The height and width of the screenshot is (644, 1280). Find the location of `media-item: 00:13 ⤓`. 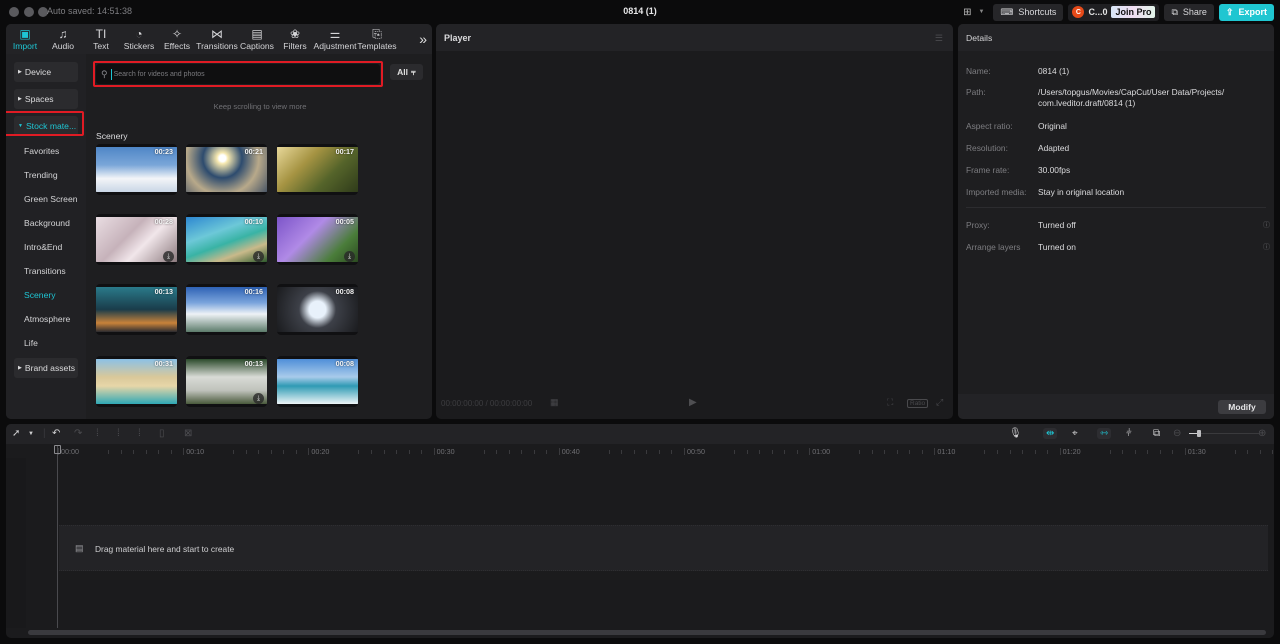

media-item: 00:13 ⤓ is located at coordinates (226, 381).